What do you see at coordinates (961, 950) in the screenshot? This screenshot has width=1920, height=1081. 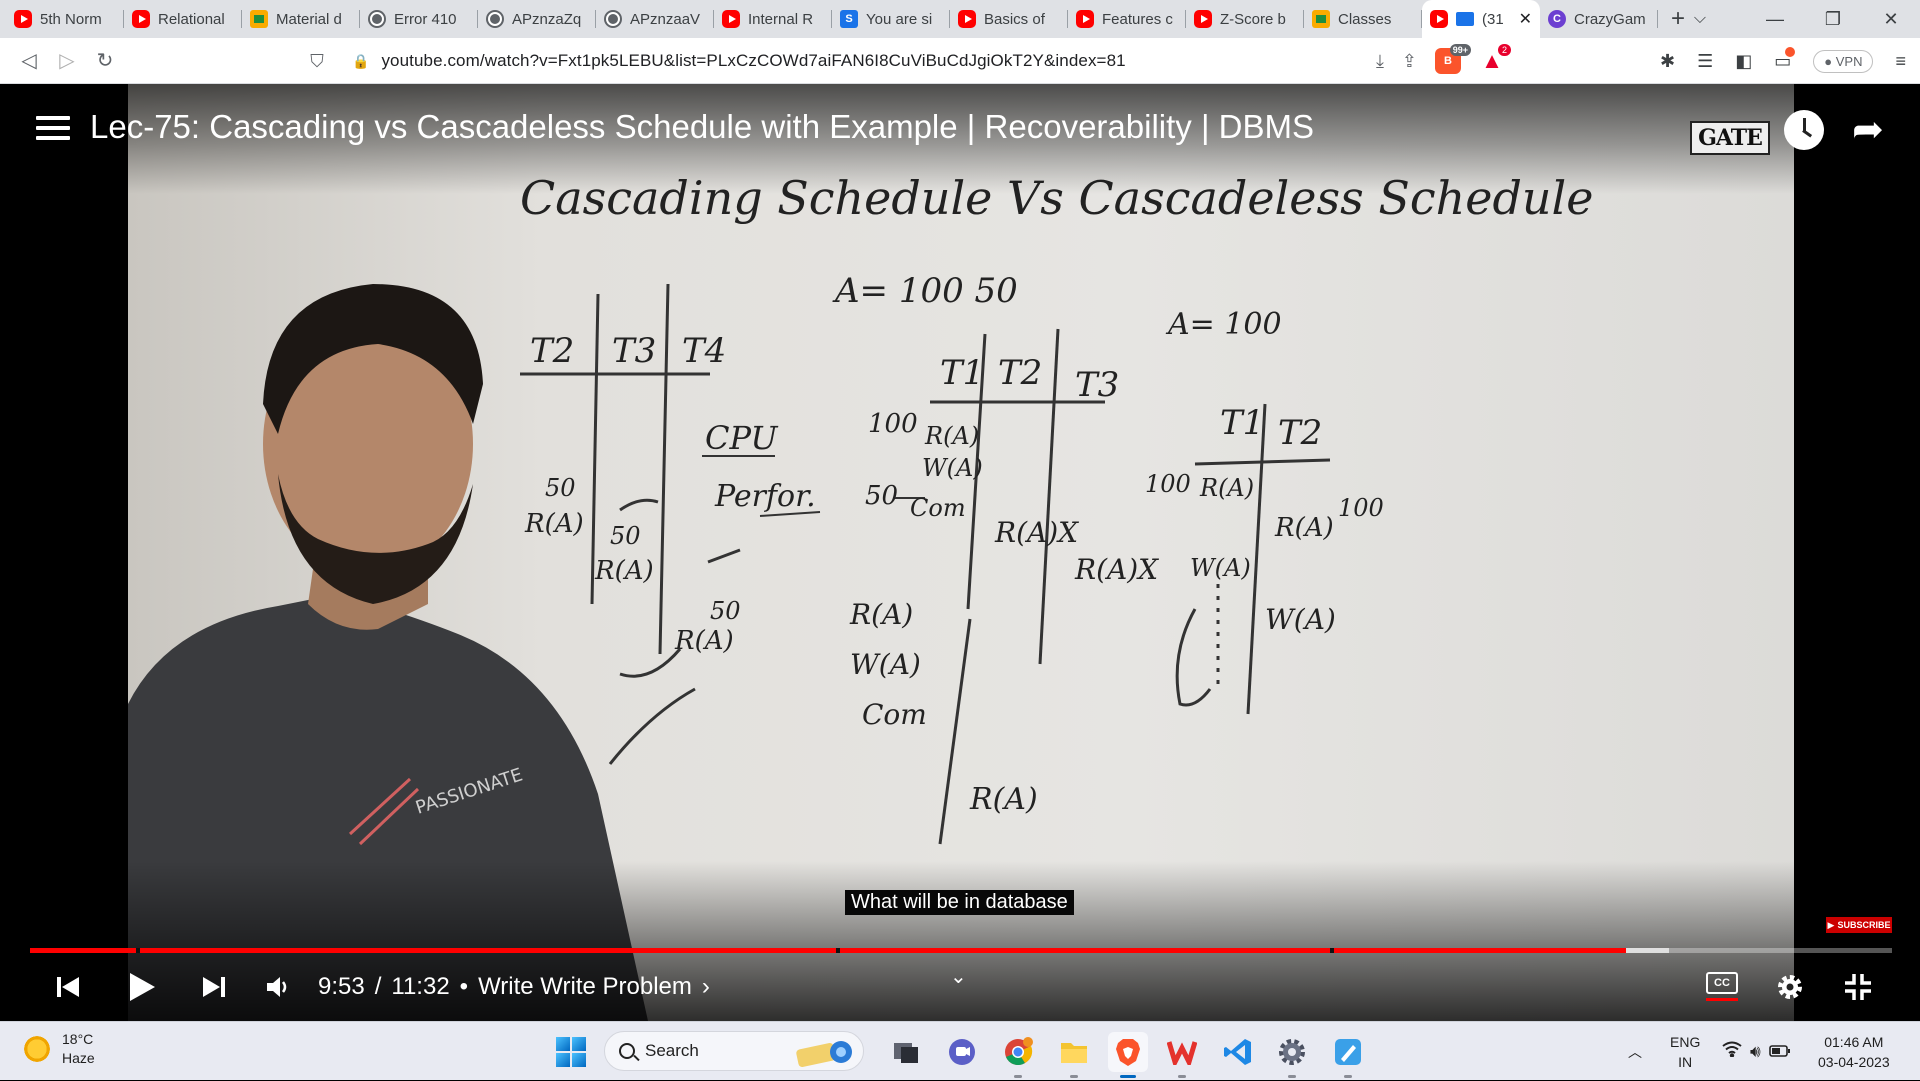 I see `progress-bar` at bounding box center [961, 950].